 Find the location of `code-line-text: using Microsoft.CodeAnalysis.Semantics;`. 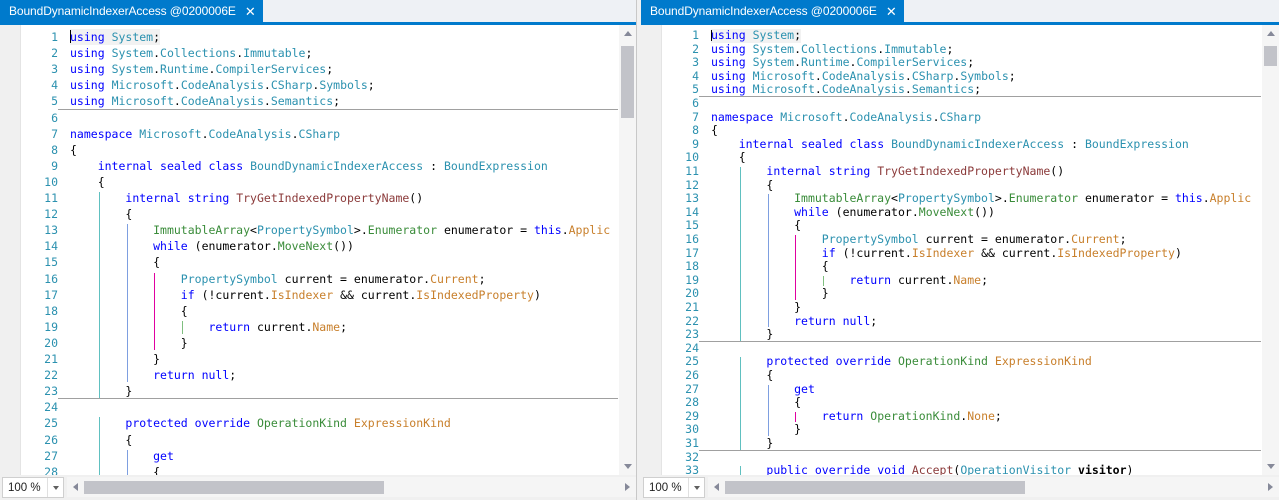

code-line-text: using Microsoft.CodeAnalysis.Semantics; is located at coordinates (205, 101).